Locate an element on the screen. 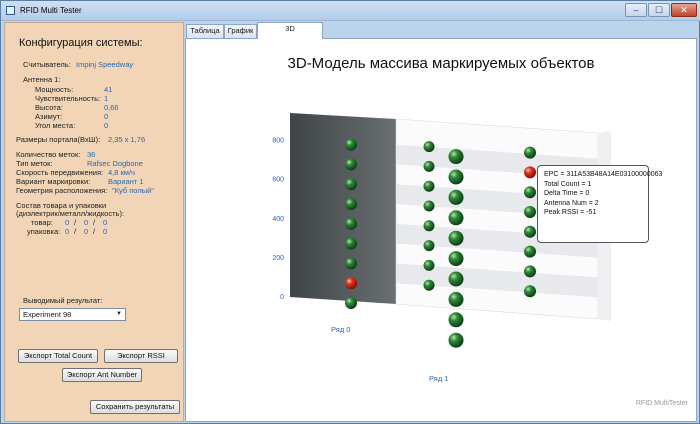  y-tick-label: 800 is located at coordinates (278, 141).